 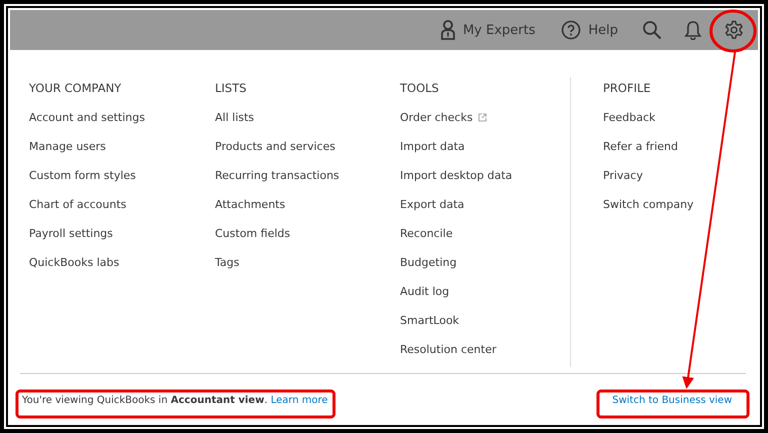 I want to click on highlight-ring, so click(x=733, y=31).